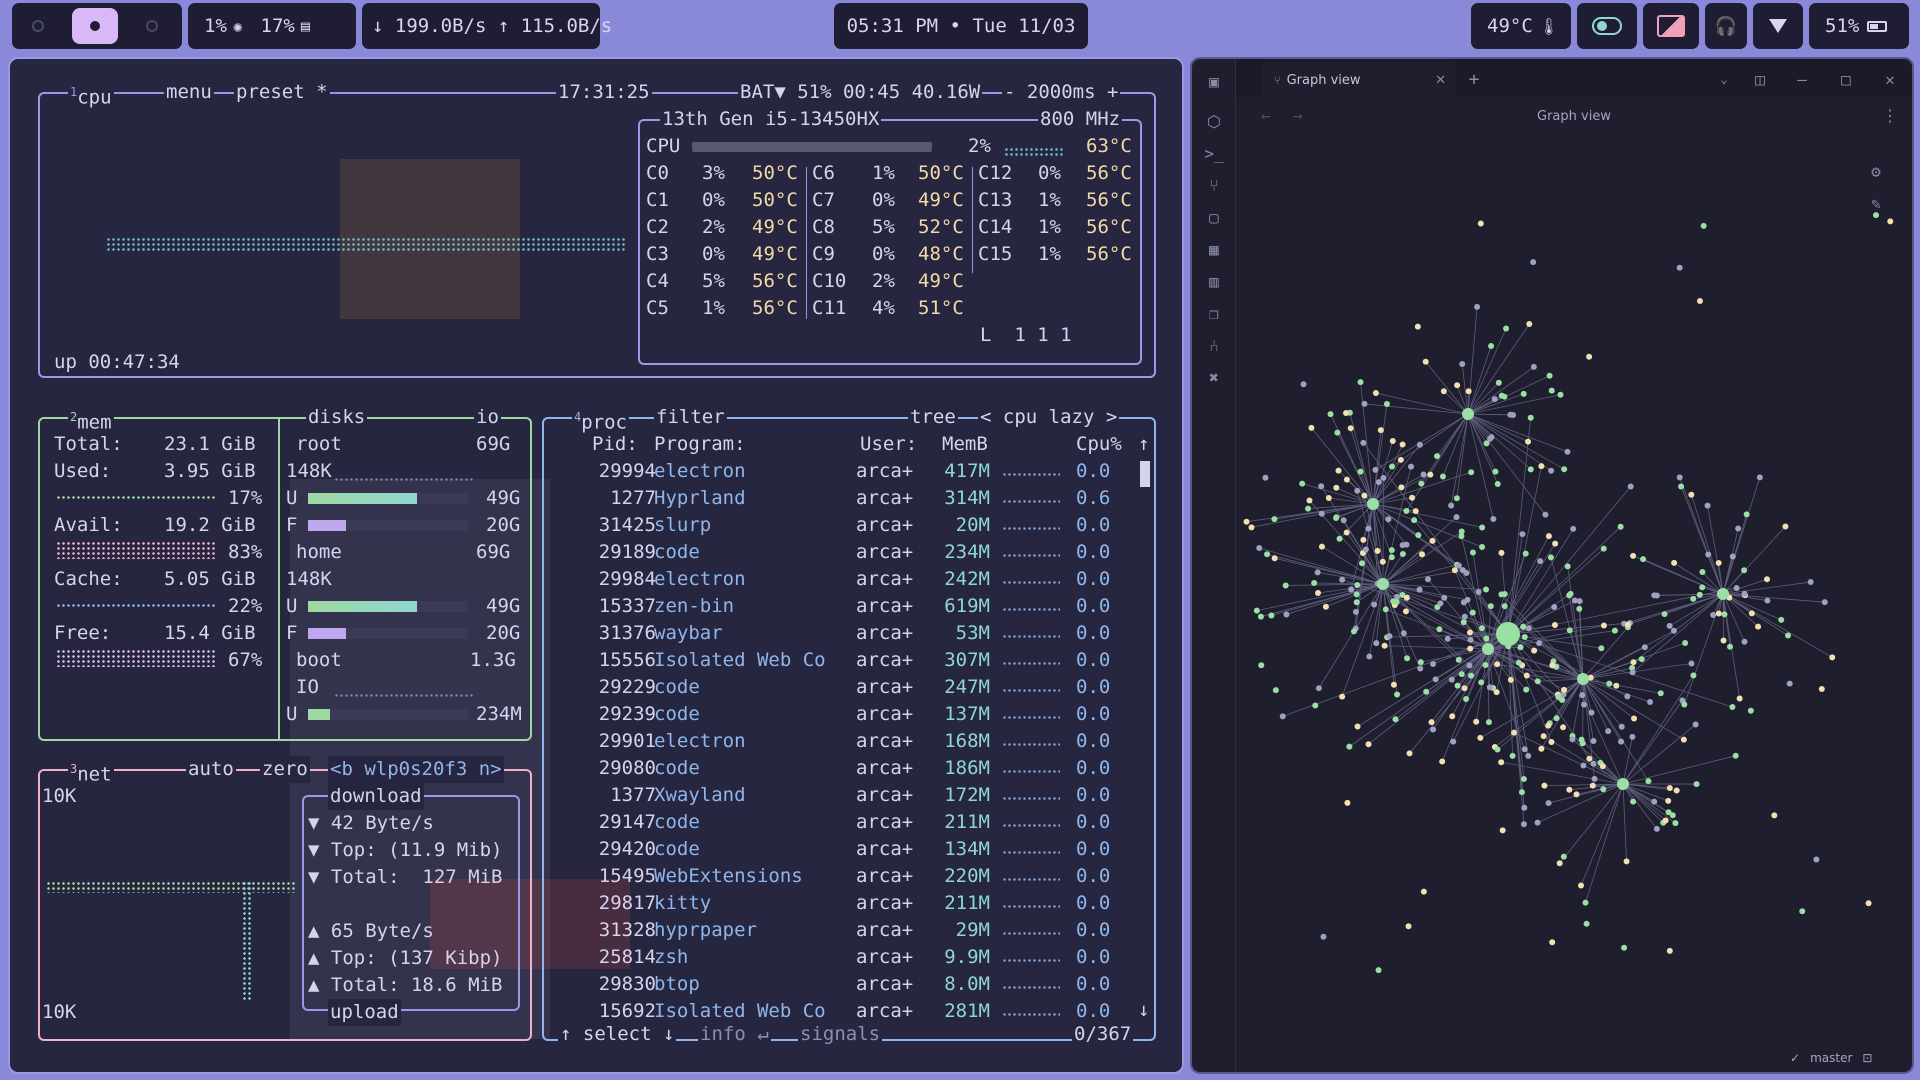 The image size is (1920, 1080). I want to click on net-interface-selector: <b wlp0s20f3 n>, so click(416, 769).